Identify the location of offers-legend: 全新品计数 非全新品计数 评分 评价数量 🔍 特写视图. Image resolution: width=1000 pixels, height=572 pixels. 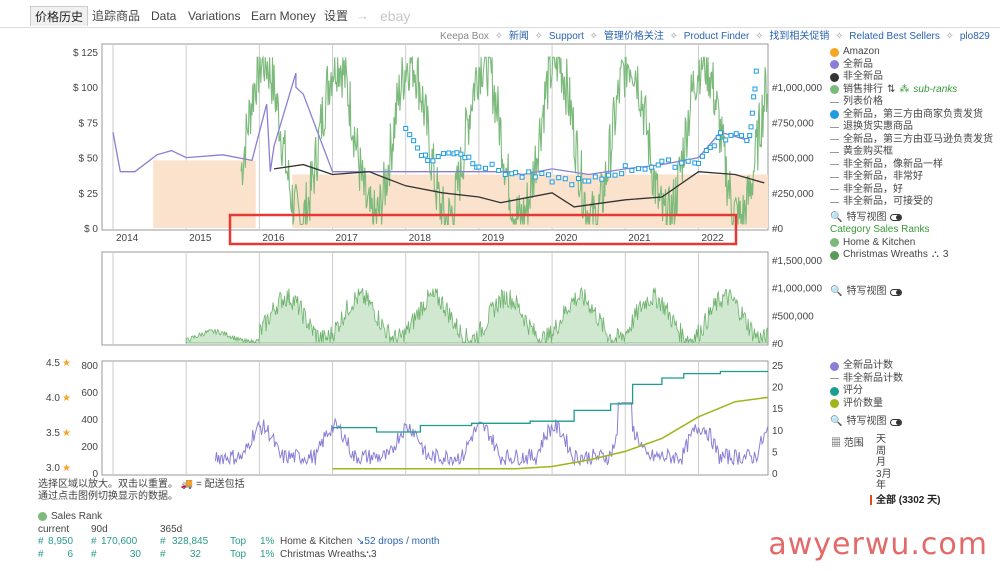
(866, 394).